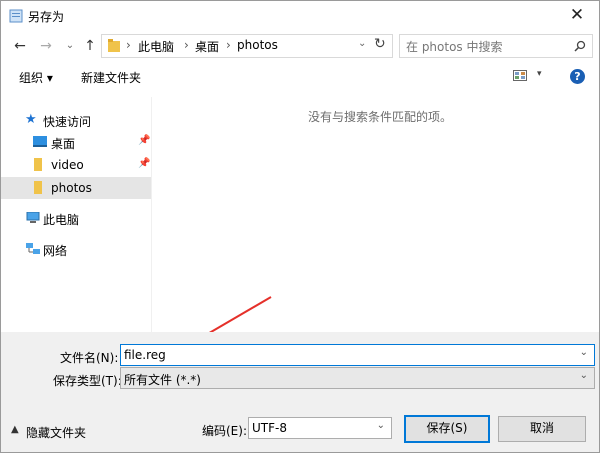 The height and width of the screenshot is (453, 600). What do you see at coordinates (269, 428) in the screenshot?
I see `encoding-value: UTF-8` at bounding box center [269, 428].